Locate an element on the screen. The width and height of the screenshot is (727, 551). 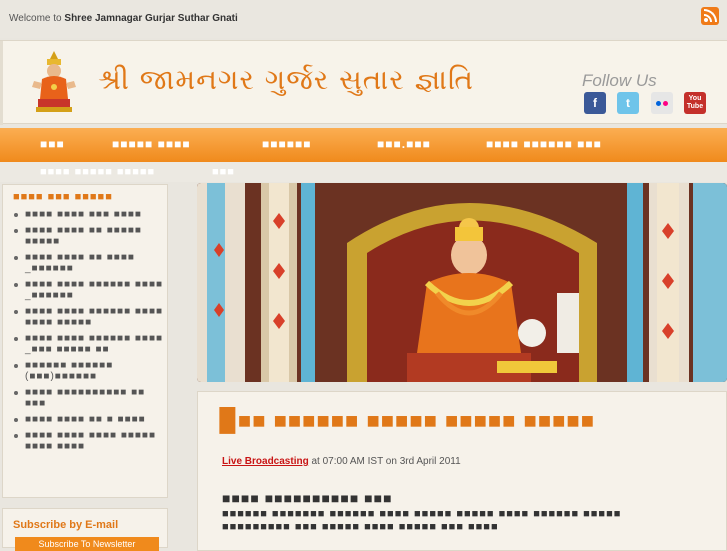
nav-item-6: ■■■■ ■■■■■ ■■■■■ is located at coordinates (97, 172).